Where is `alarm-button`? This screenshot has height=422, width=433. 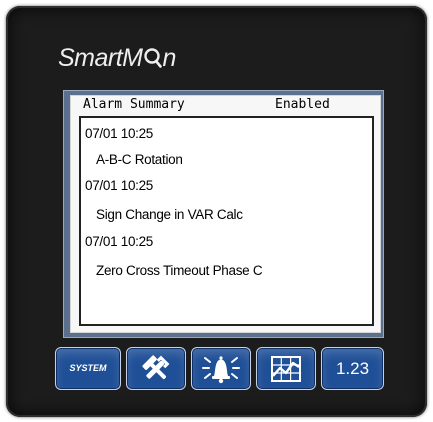 alarm-button is located at coordinates (221, 368).